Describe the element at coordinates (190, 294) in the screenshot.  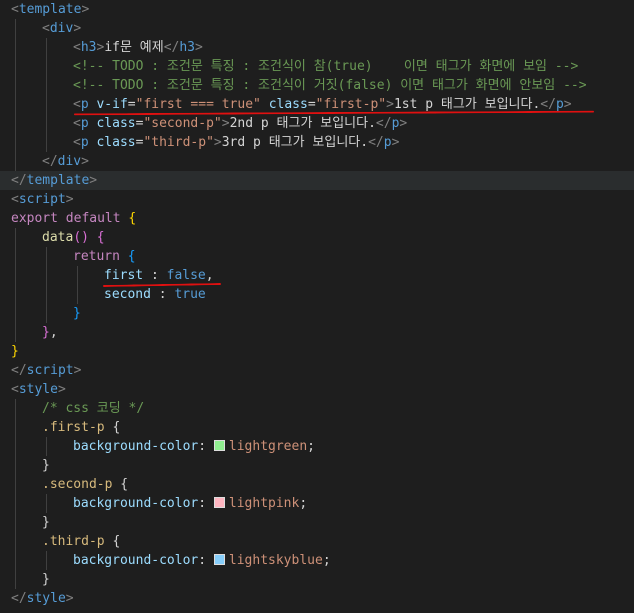
I see `value-true: true` at that location.